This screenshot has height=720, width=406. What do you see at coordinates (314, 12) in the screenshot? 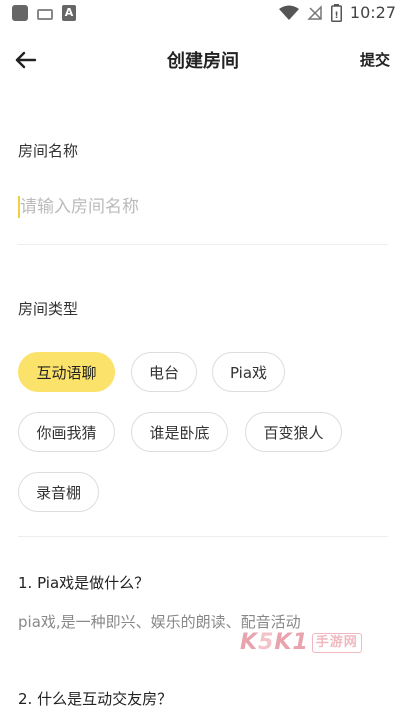
I see `no-signal-icon` at bounding box center [314, 12].